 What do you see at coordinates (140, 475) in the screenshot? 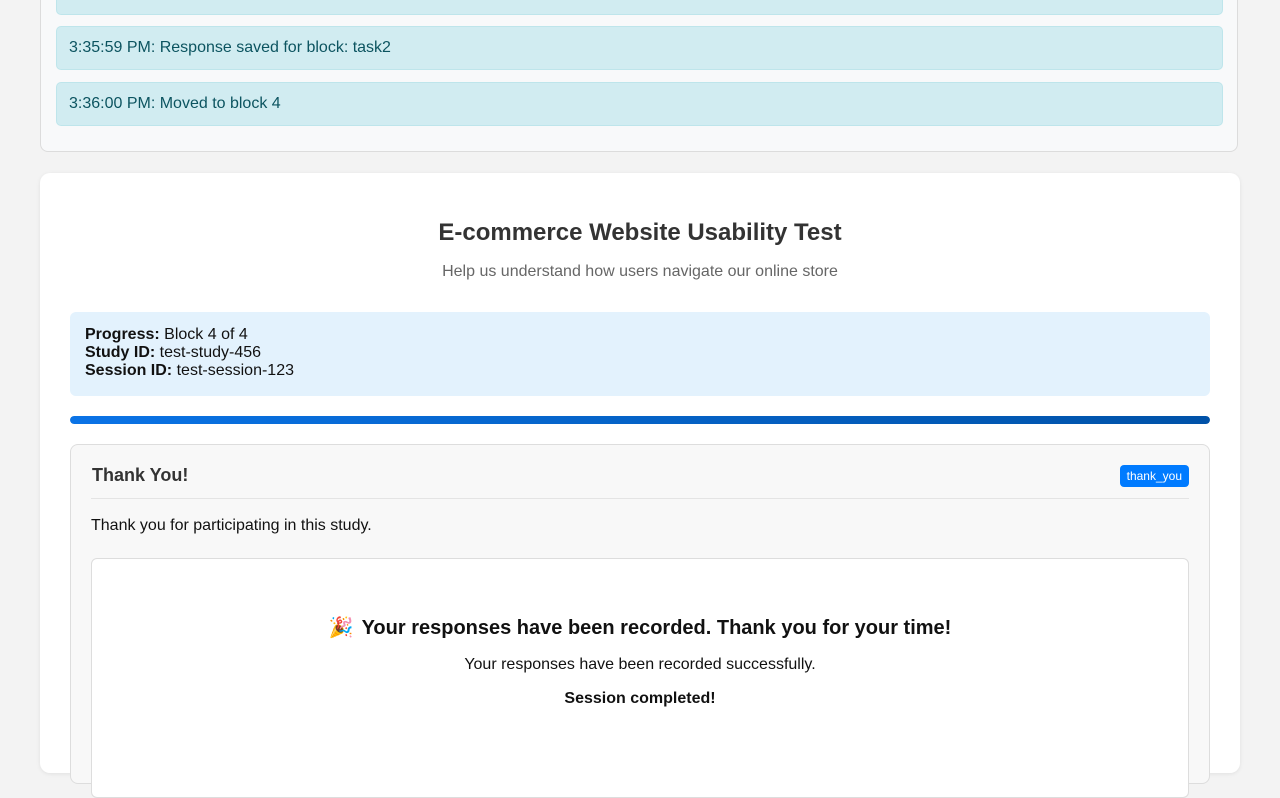
I see `block-title: Thank You!` at bounding box center [140, 475].